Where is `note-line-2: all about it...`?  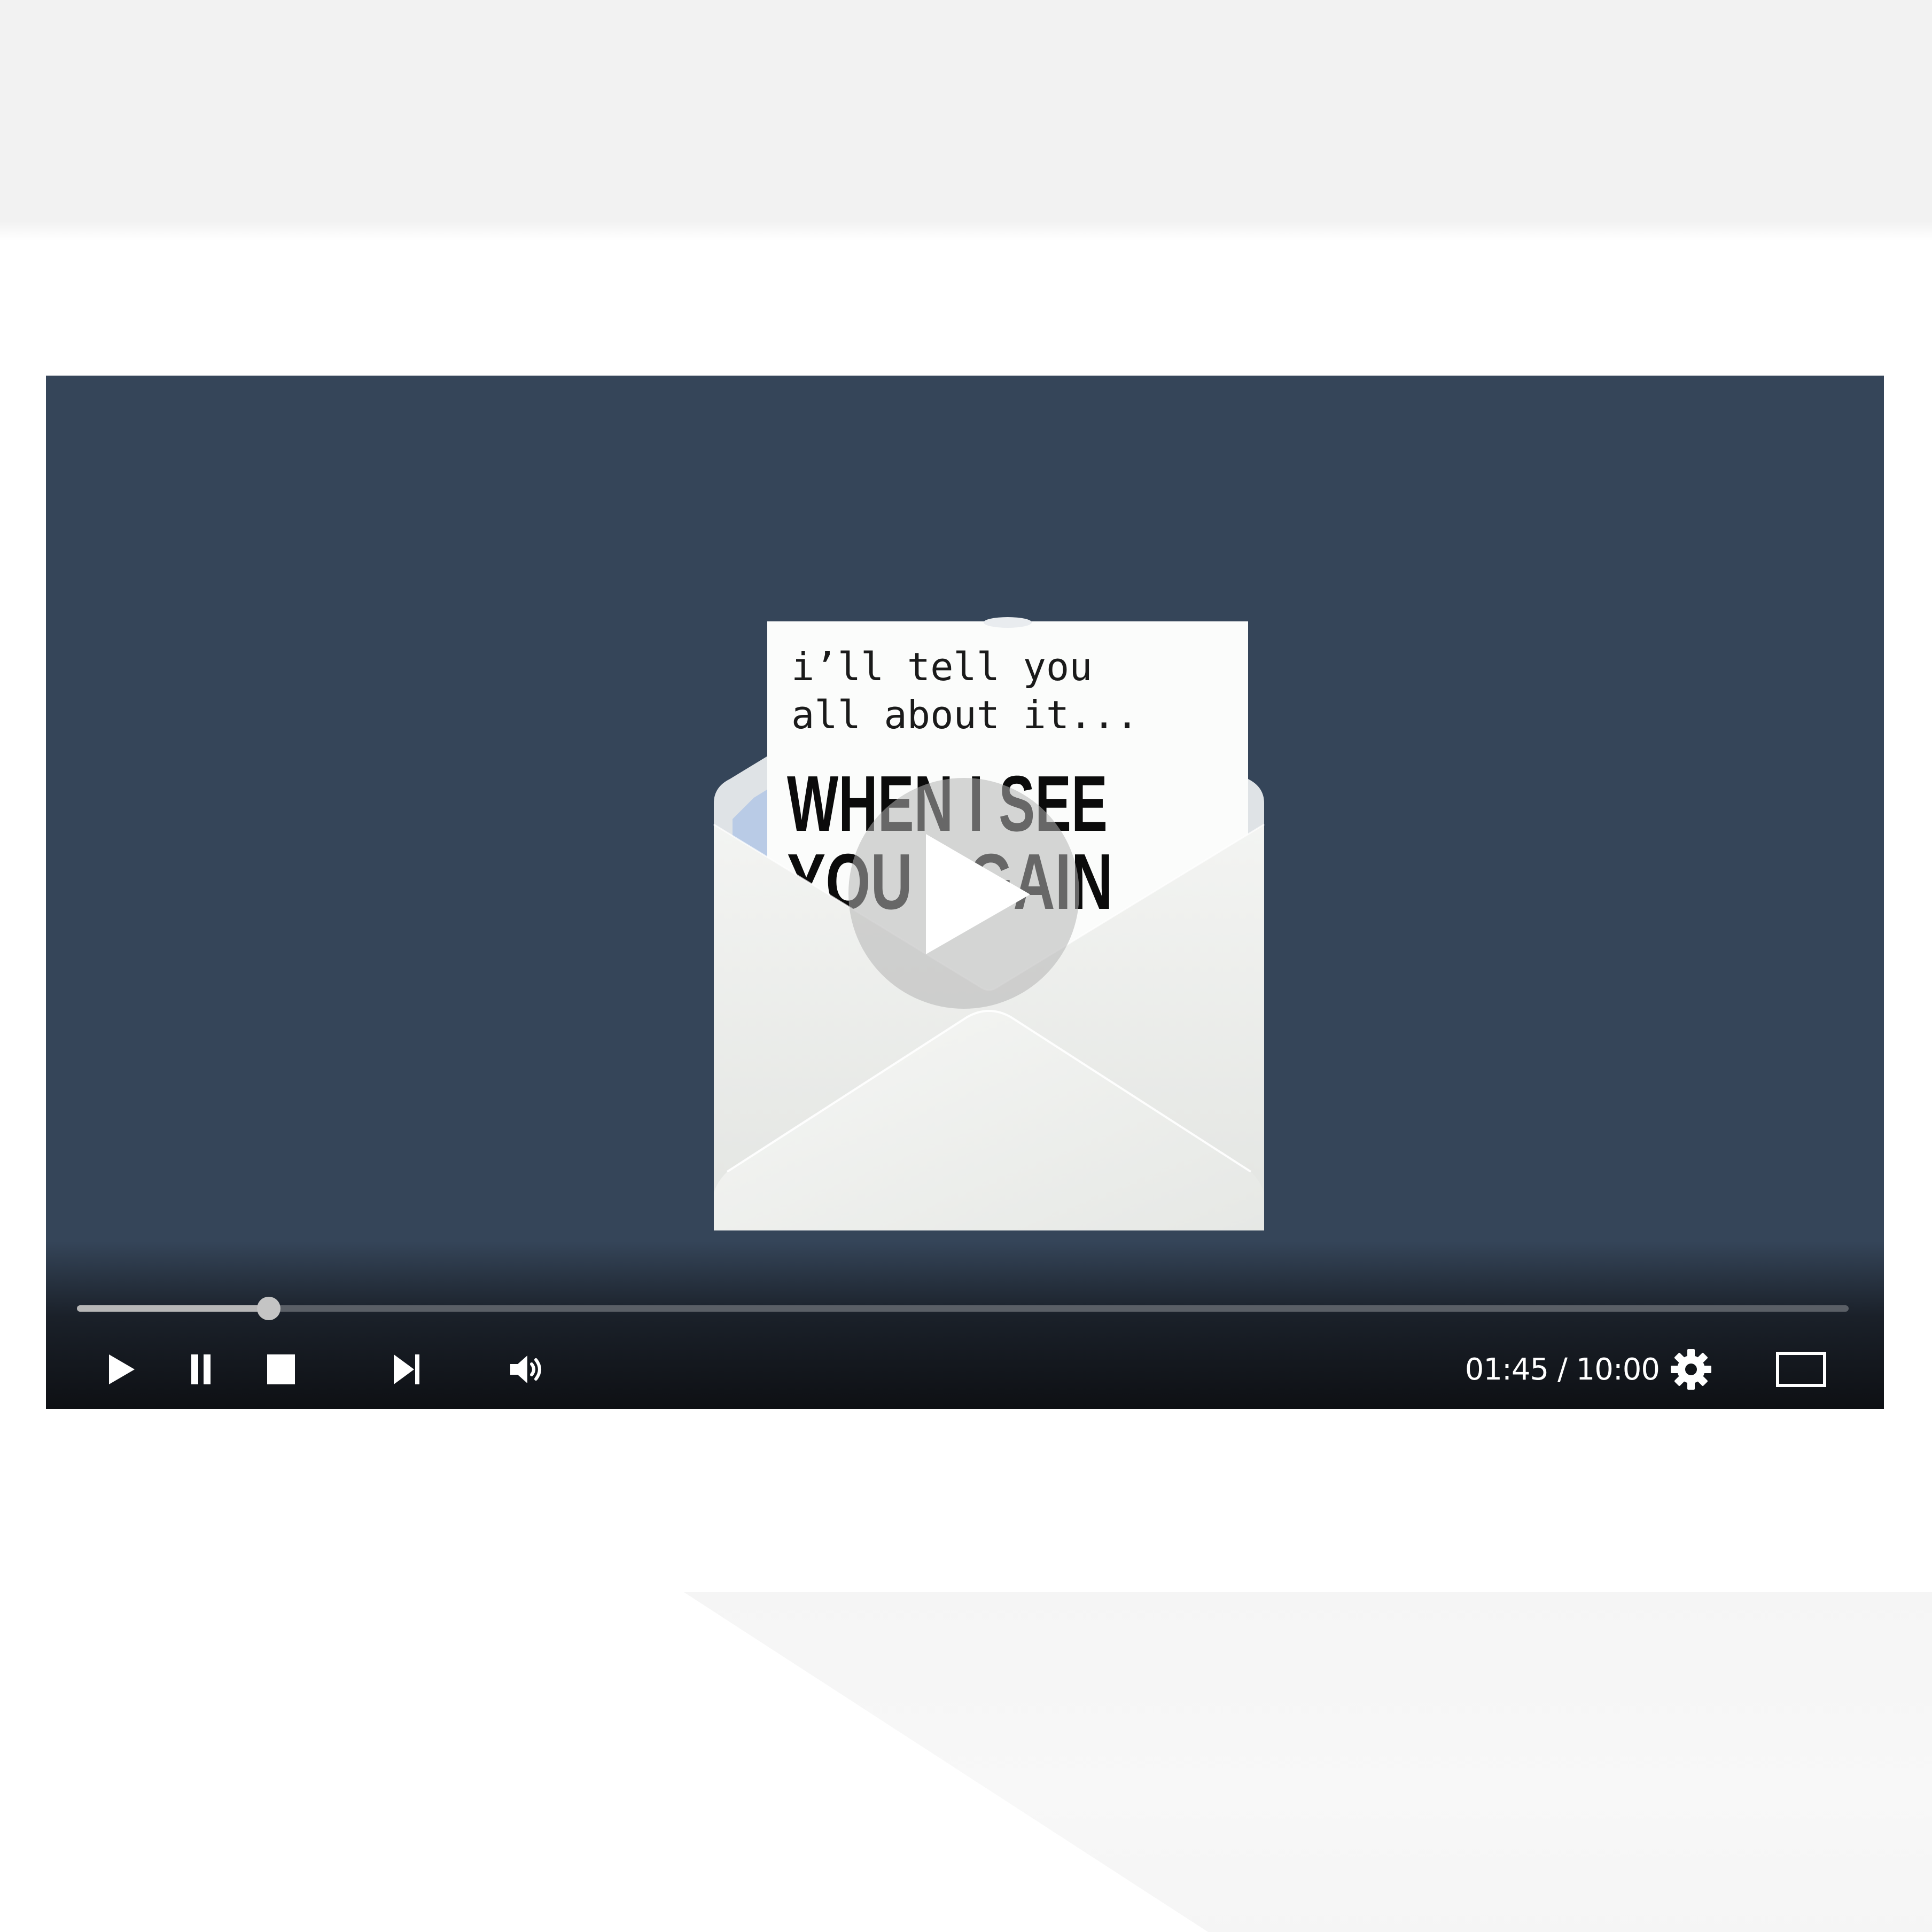
note-line-2: all about it... is located at coordinates (965, 714).